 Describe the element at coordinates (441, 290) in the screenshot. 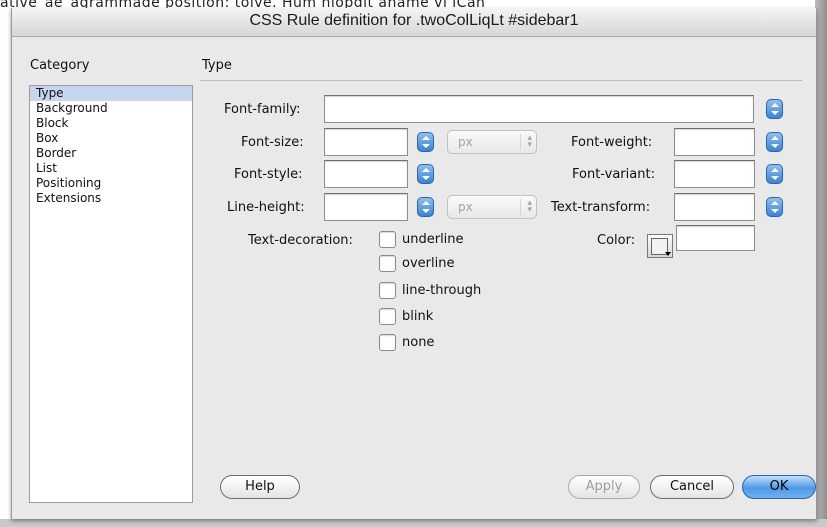

I see `line-through-label: line-through` at that location.